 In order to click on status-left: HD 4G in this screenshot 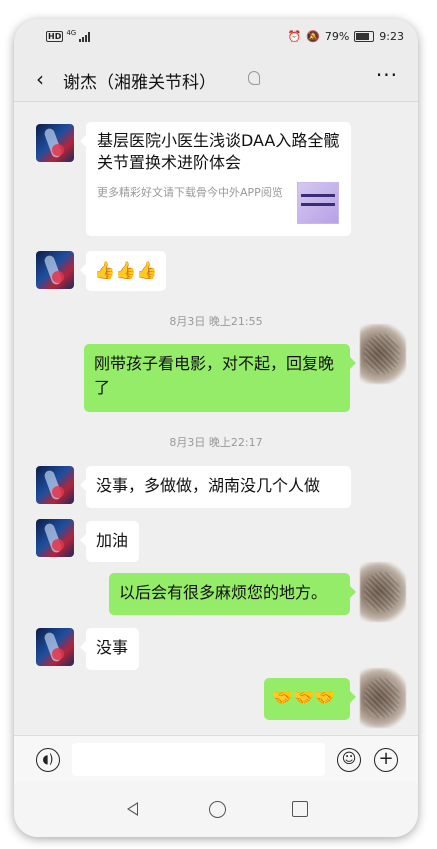, I will do `click(68, 35)`.